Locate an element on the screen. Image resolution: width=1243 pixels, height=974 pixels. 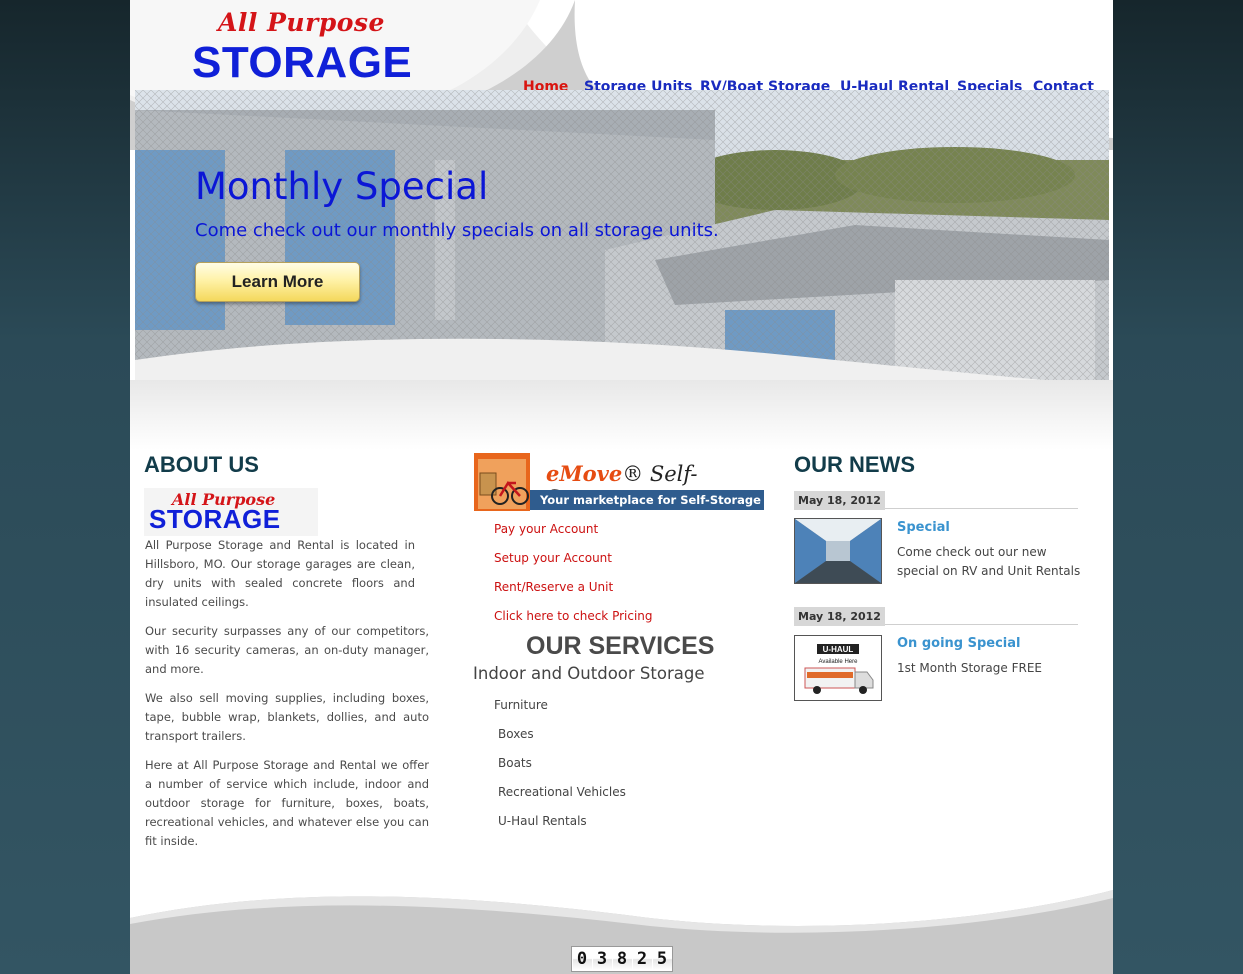
setup-account-link: Setup your Account is located at coordinates (553, 558).